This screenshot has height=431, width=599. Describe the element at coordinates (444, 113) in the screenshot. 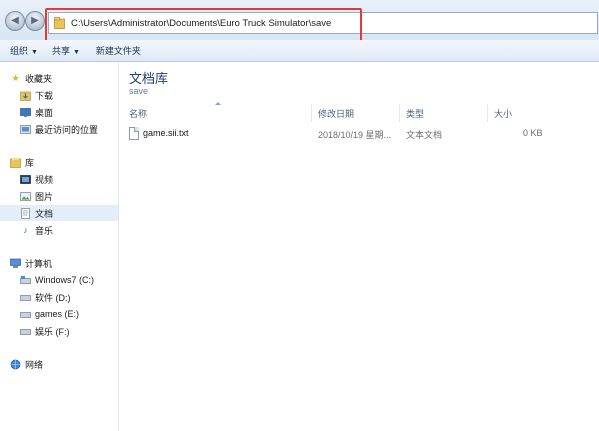

I see `column-header-type: 类型` at that location.